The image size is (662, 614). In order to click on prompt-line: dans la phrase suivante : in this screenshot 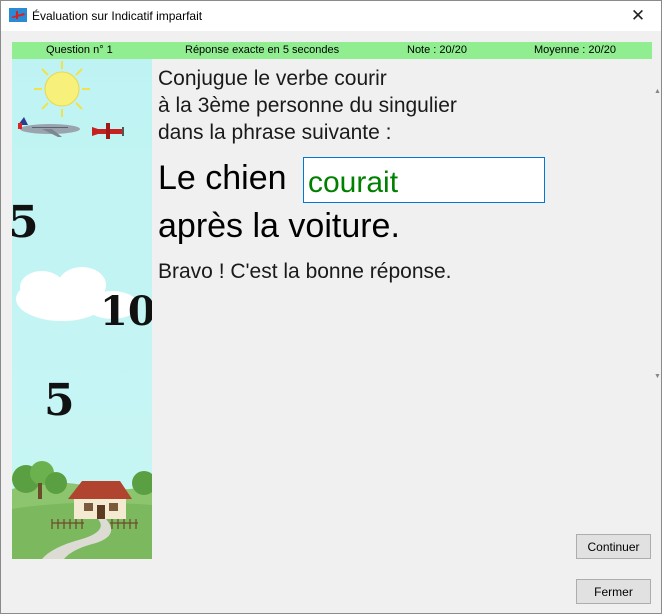, I will do `click(275, 132)`.